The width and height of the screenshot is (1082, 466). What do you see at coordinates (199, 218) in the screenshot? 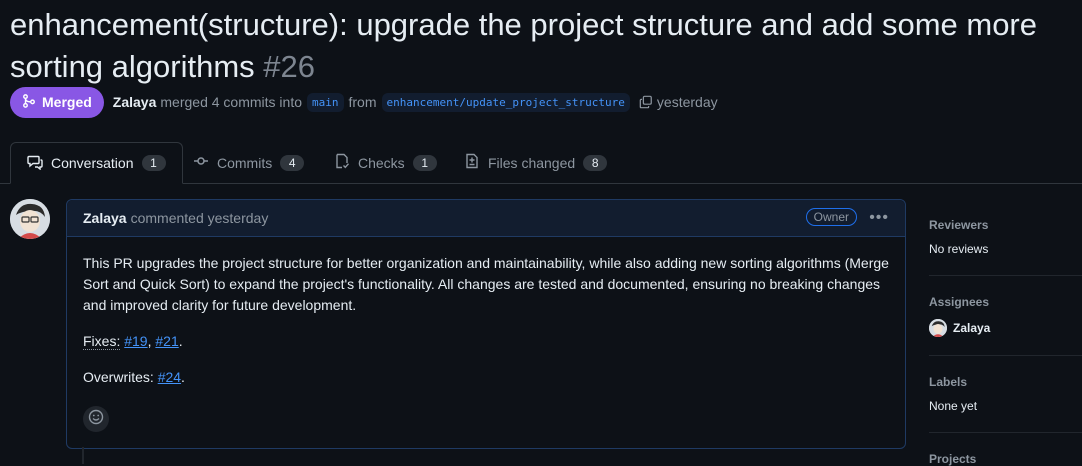
I see `comment-action: commented yesterday` at bounding box center [199, 218].